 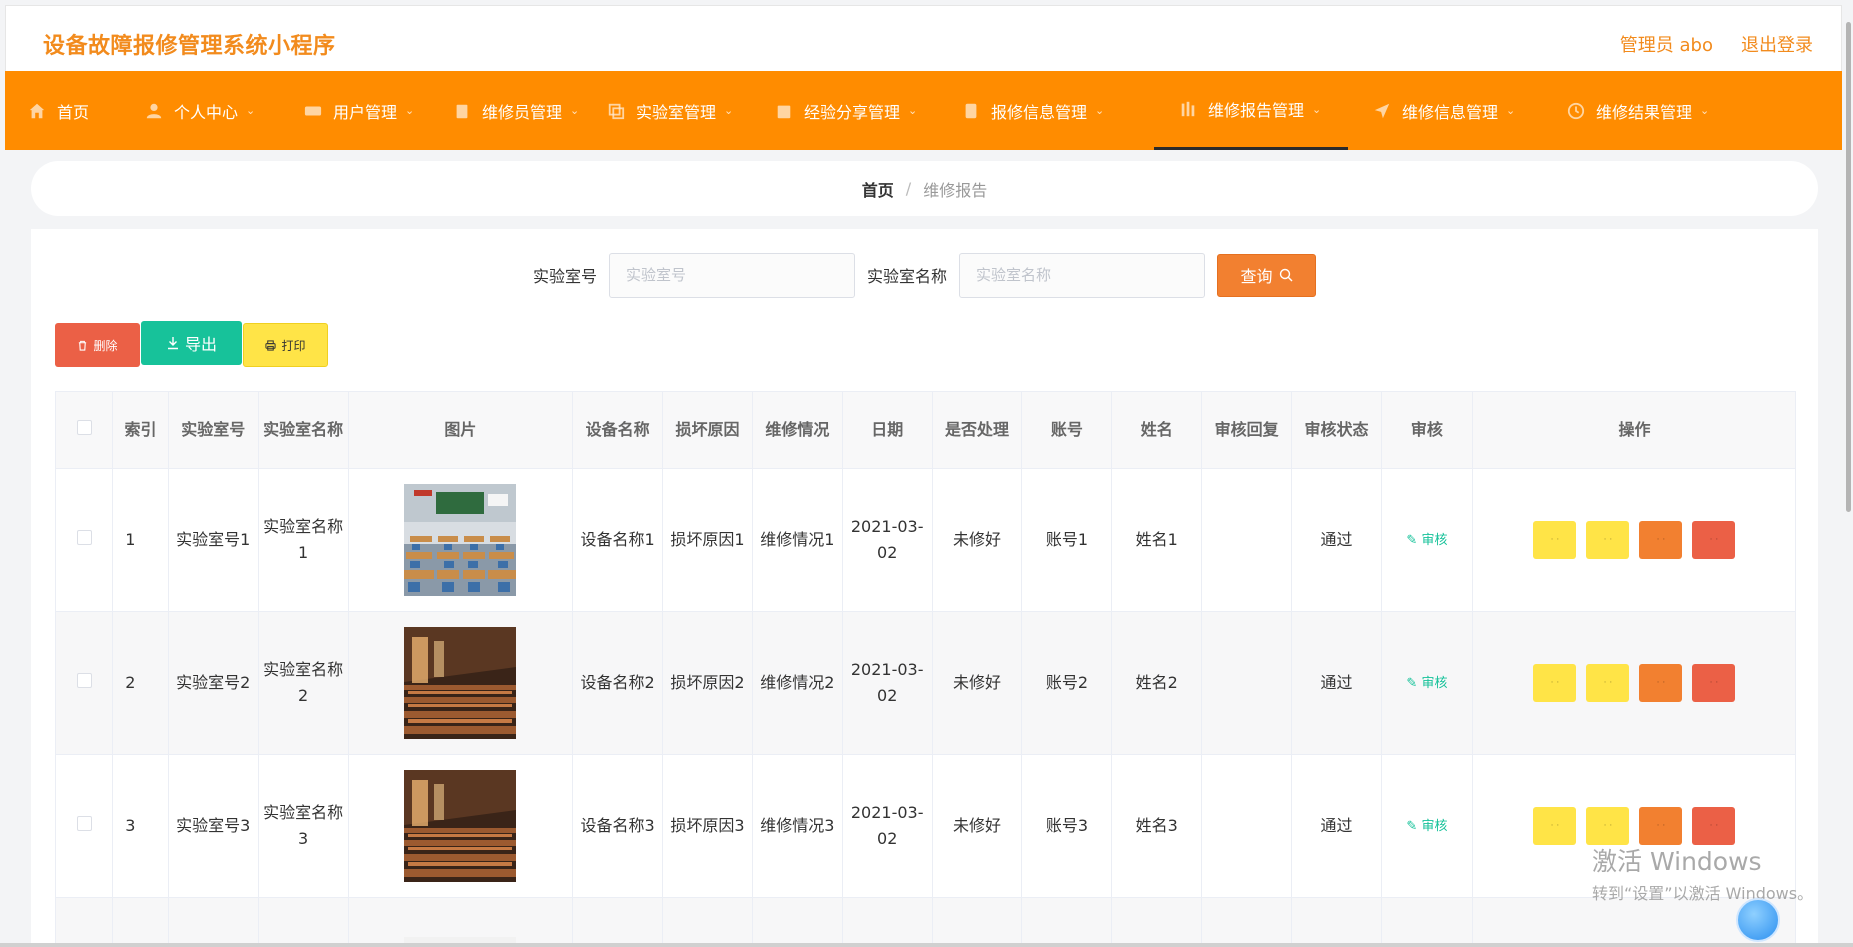 What do you see at coordinates (1666, 44) in the screenshot?
I see `current-user-label: 管理员 abo` at bounding box center [1666, 44].